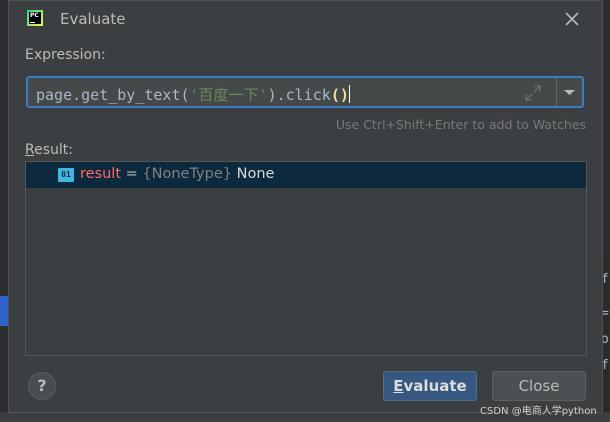 This screenshot has height=422, width=610. Describe the element at coordinates (435, 386) in the screenshot. I see `evaluate-label-rest: valuate` at that location.